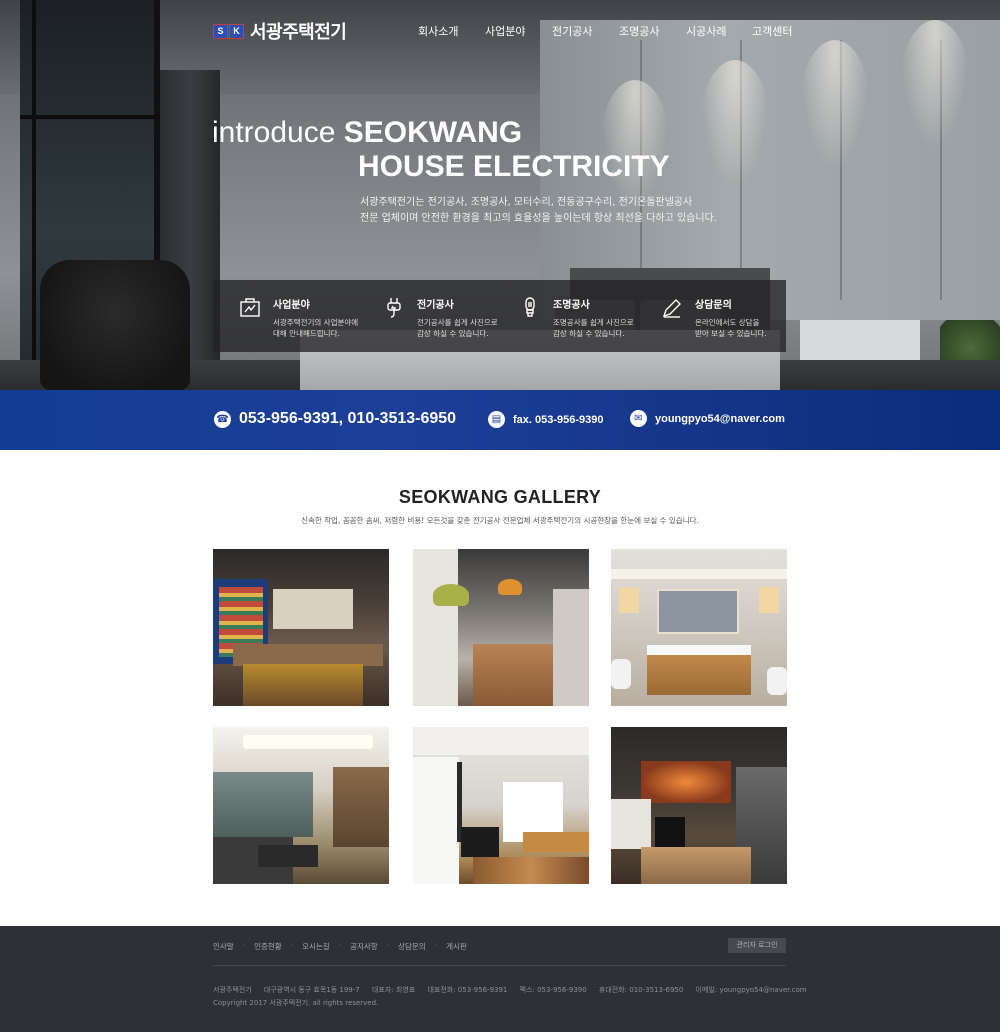  I want to click on phone-icon: ☎, so click(222, 419).